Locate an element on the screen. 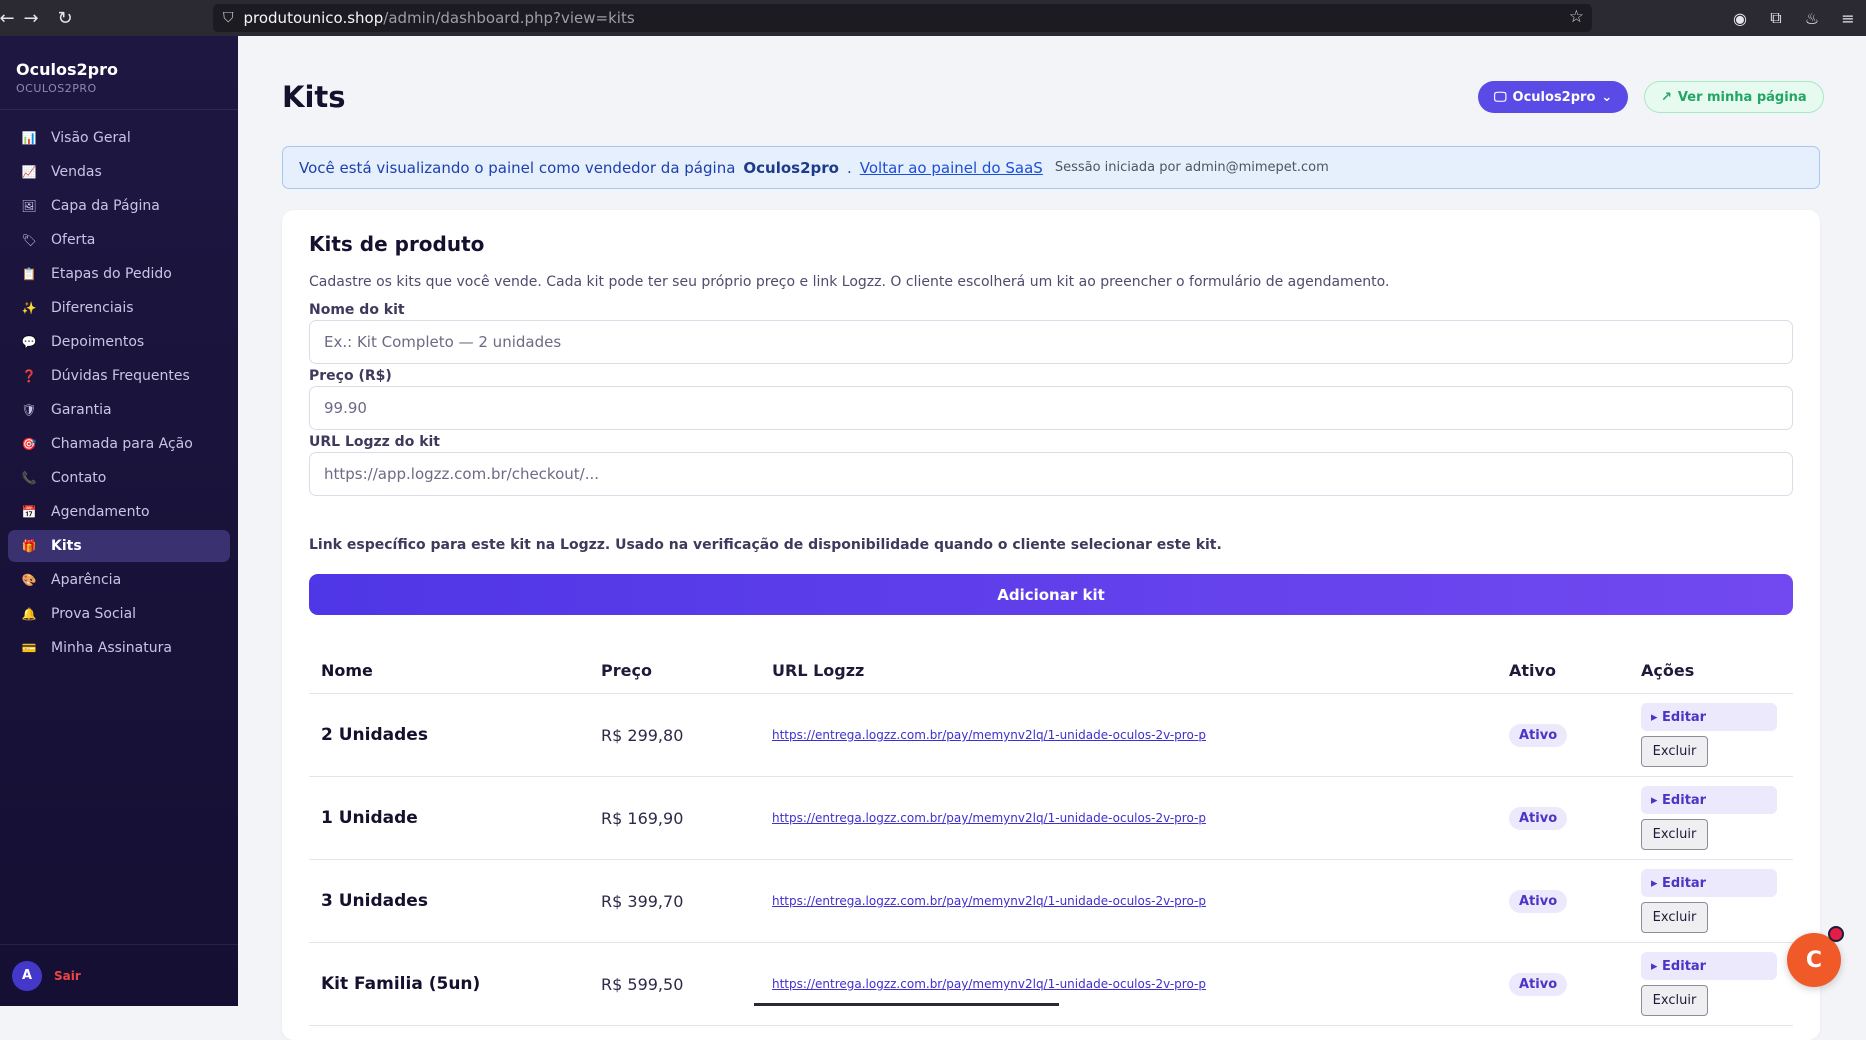  sidebar-item-garantia: 🛡 Garantia is located at coordinates (119, 410).